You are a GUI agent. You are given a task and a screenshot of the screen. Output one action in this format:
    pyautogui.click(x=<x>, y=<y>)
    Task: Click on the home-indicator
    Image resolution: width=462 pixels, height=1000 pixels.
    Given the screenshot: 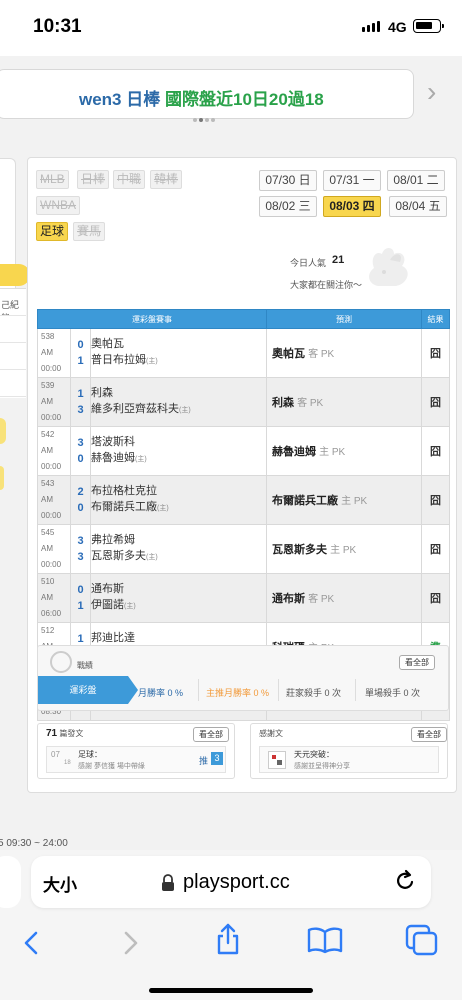 What is the action you would take?
    pyautogui.click(x=231, y=990)
    